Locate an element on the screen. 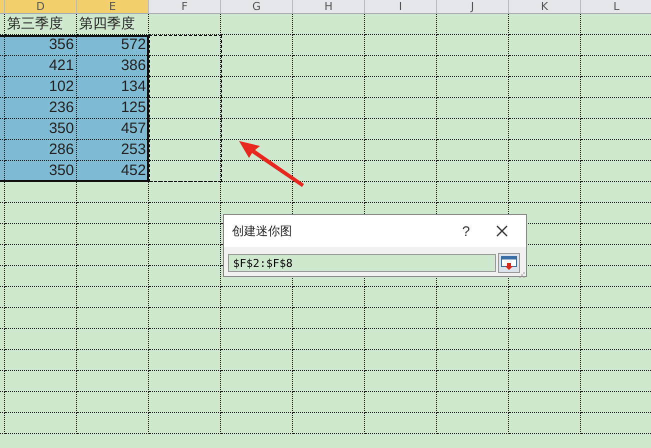 The width and height of the screenshot is (651, 448). range-picker-icon is located at coordinates (509, 263).